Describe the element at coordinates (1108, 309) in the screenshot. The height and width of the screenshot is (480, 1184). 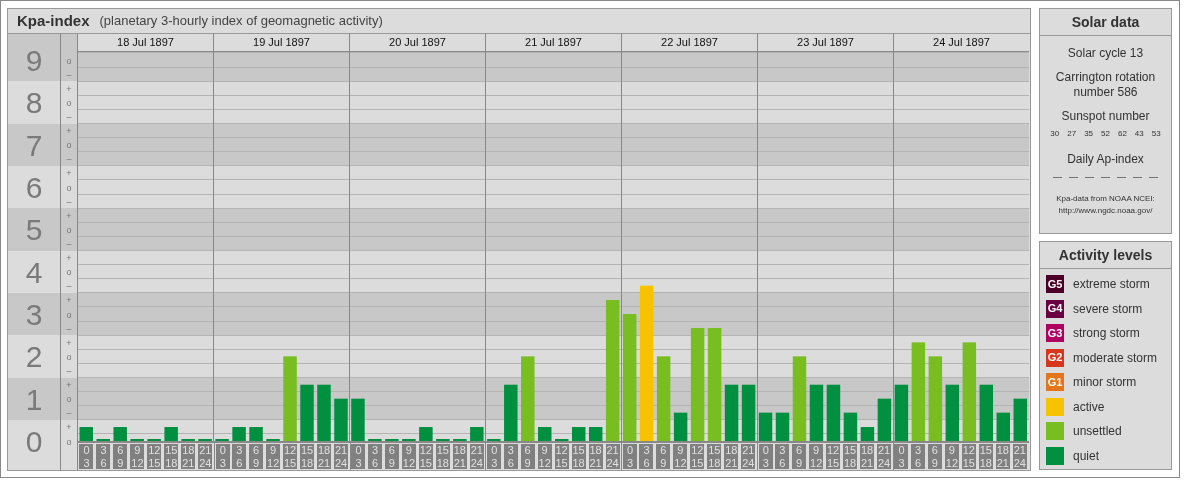
I see `level-label: severe storm` at that location.